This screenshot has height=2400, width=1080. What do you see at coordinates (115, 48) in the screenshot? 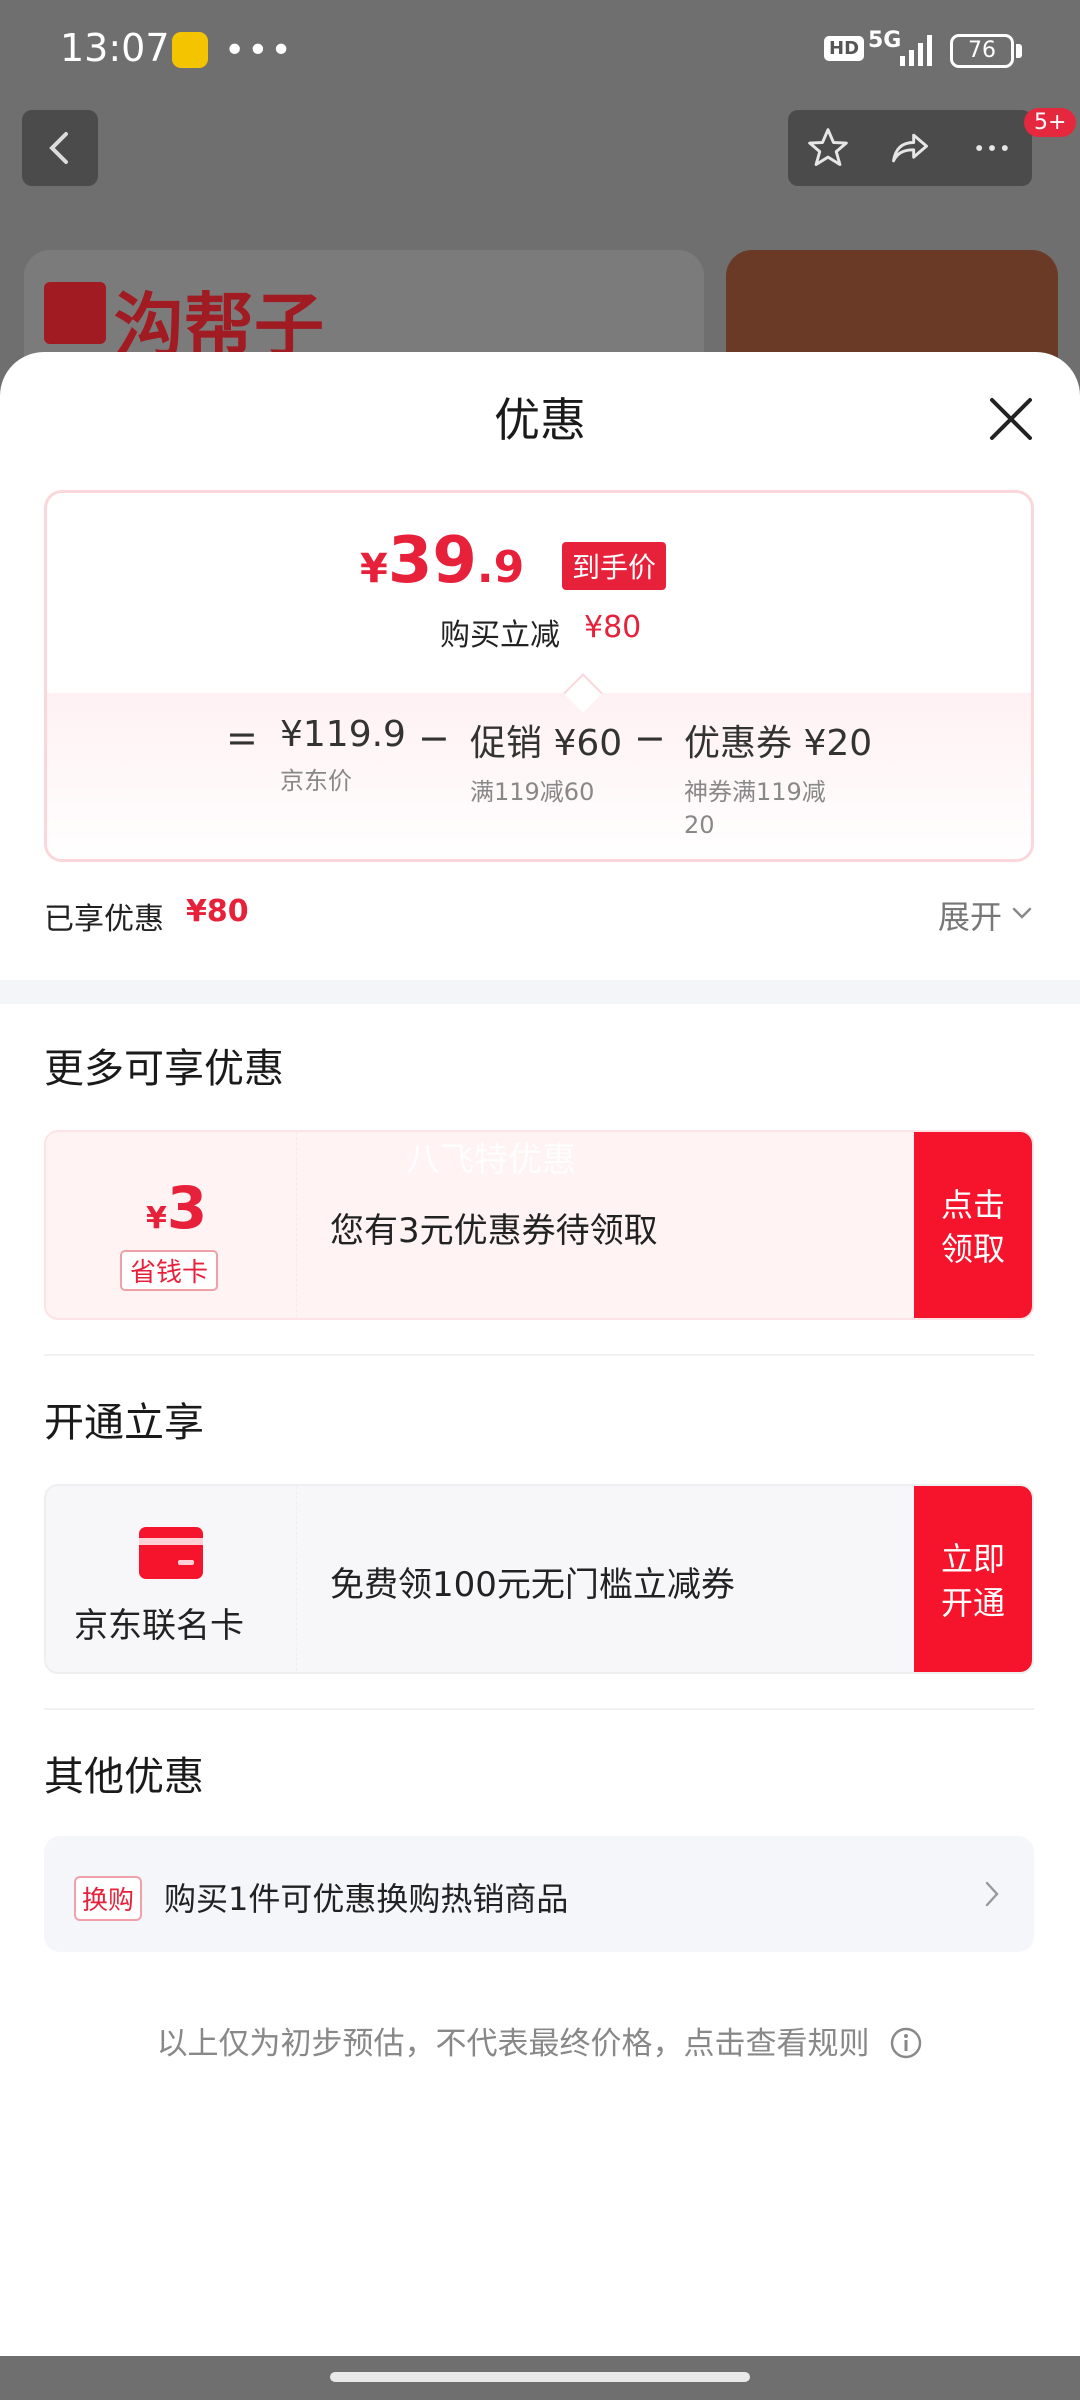
I see `status-time: 13:07` at bounding box center [115, 48].